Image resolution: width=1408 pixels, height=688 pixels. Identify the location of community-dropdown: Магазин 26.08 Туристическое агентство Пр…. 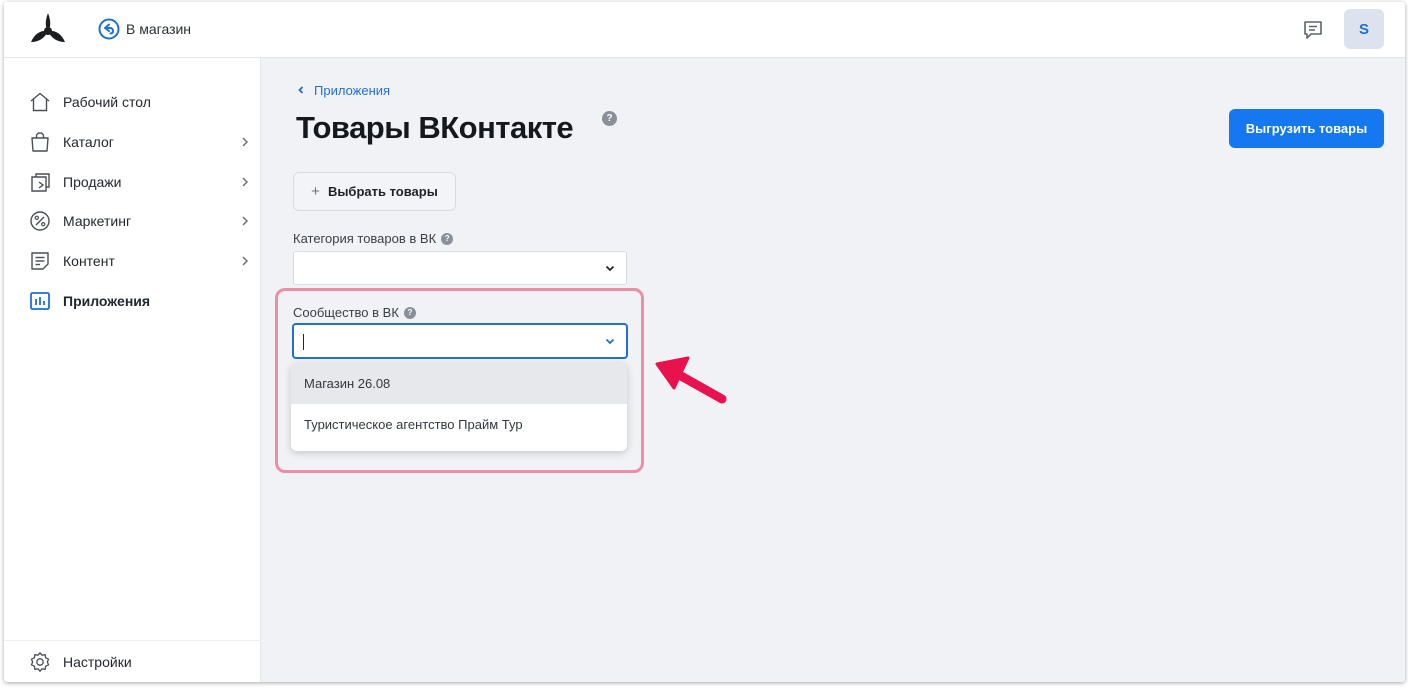
(459, 407).